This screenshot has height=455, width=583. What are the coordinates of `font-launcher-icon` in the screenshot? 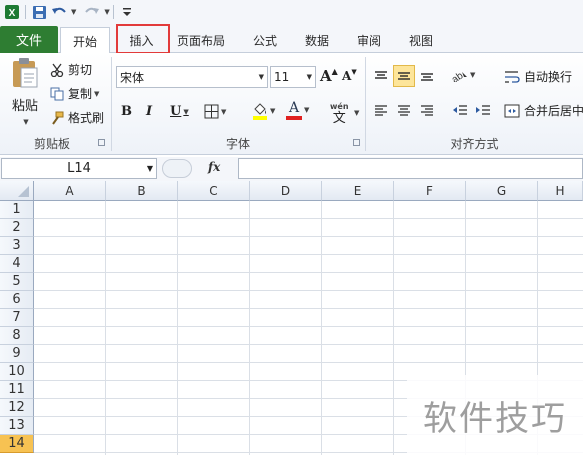 It's located at (356, 142).